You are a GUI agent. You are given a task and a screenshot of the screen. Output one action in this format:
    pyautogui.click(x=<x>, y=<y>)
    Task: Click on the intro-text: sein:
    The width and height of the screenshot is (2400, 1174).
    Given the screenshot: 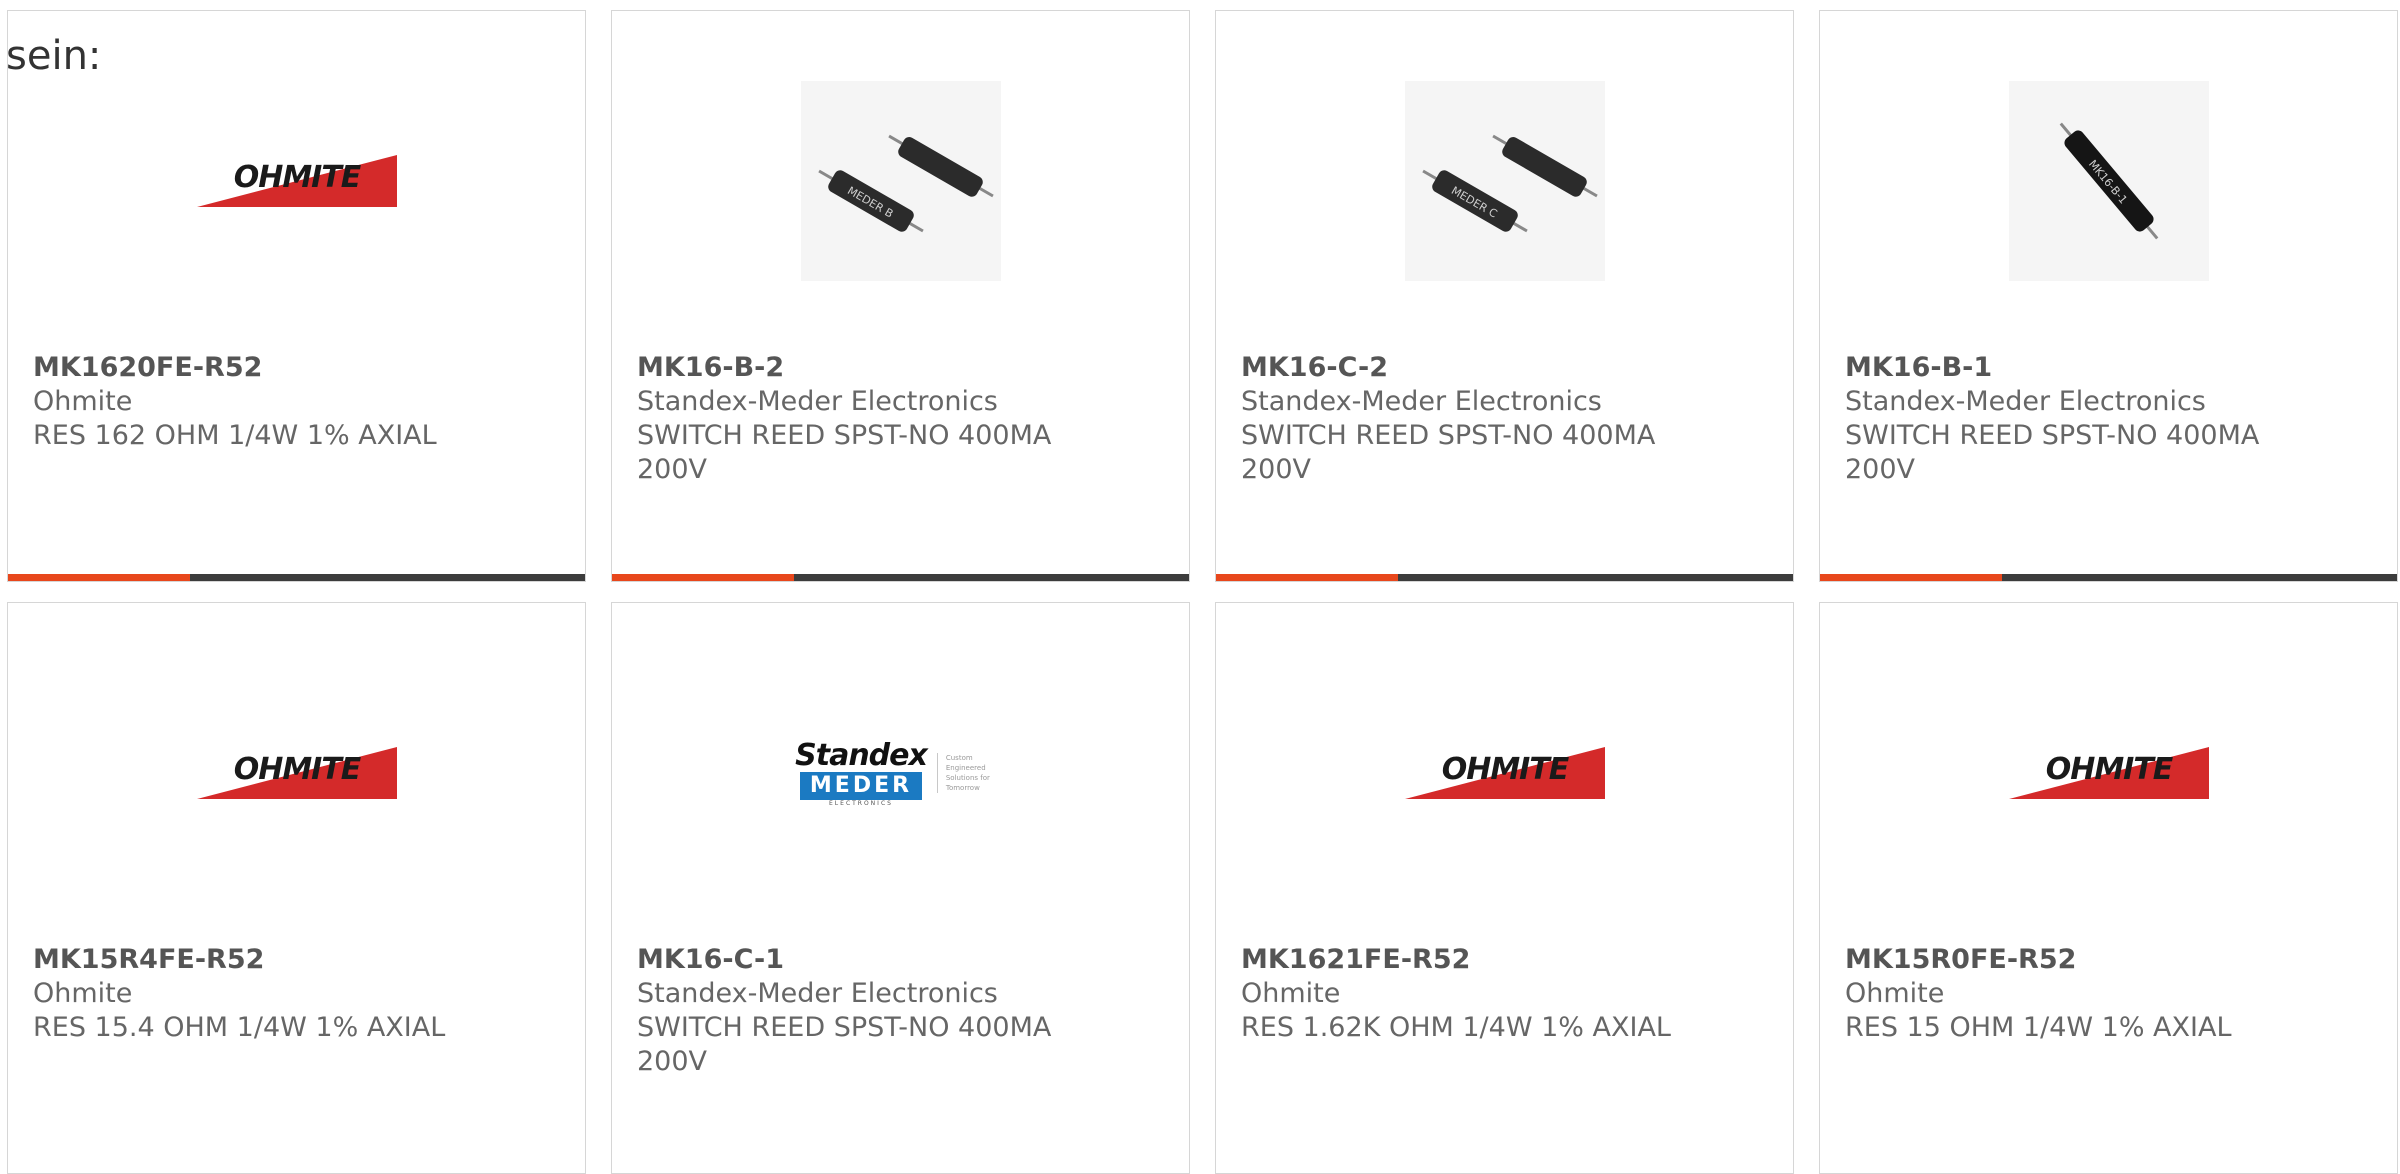 What is the action you would take?
    pyautogui.click(x=54, y=56)
    